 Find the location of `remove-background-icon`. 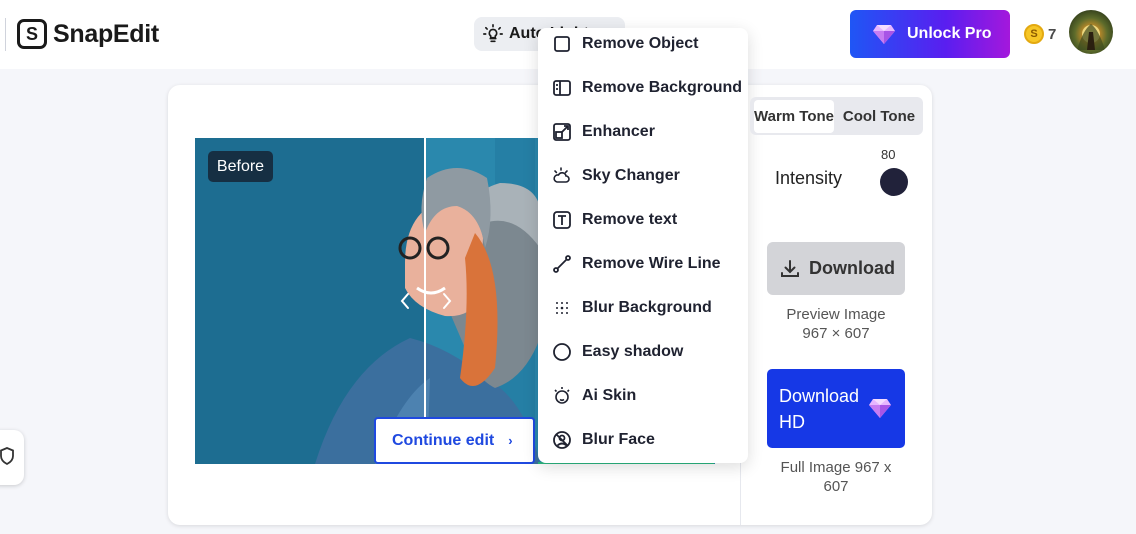

remove-background-icon is located at coordinates (562, 88).